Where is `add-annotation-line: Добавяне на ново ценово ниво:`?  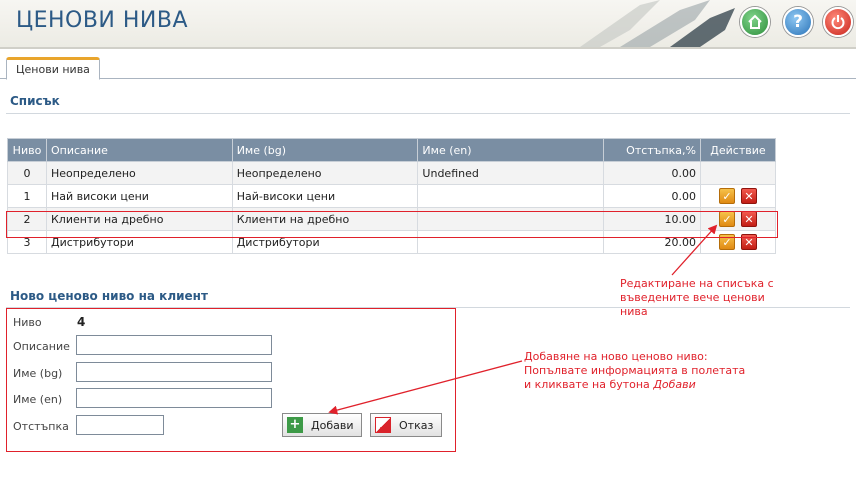
add-annotation-line: Добавяне на ново ценово ниво: is located at coordinates (616, 356).